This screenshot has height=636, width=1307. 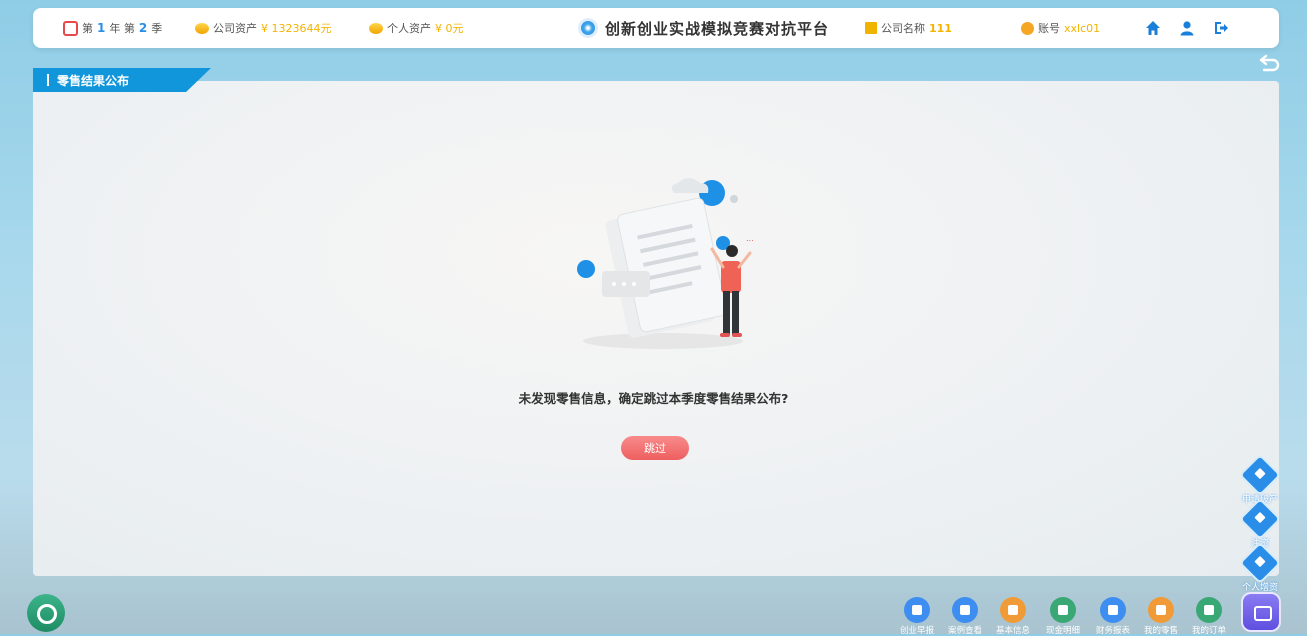 I want to click on company-assets-label: 公司资产, so click(x=235, y=28).